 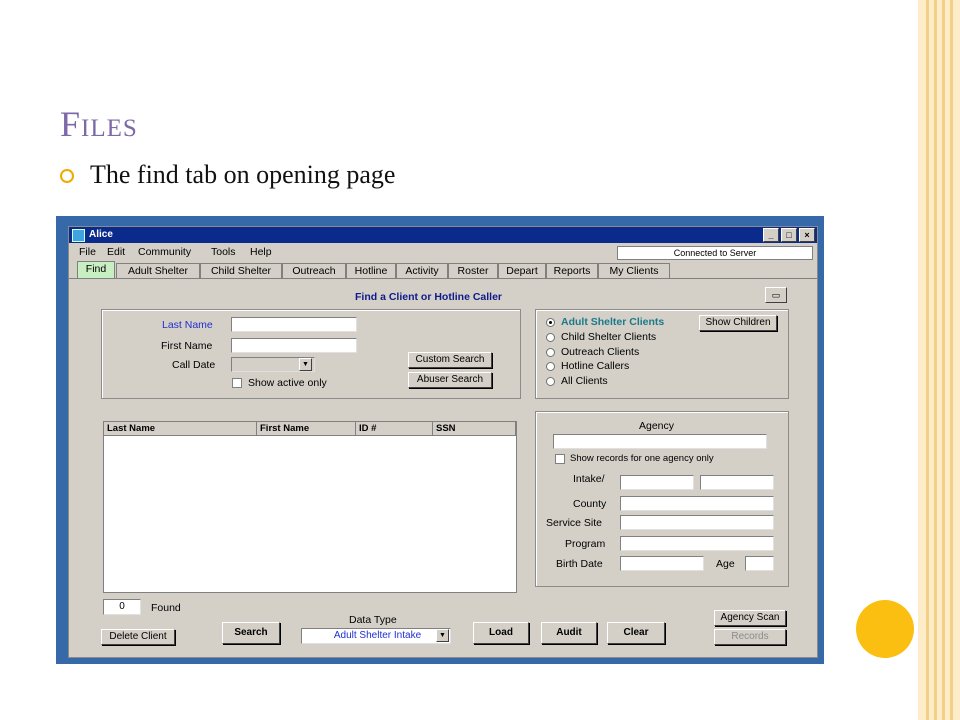 I want to click on tab-hotline: Hotline, so click(x=371, y=270).